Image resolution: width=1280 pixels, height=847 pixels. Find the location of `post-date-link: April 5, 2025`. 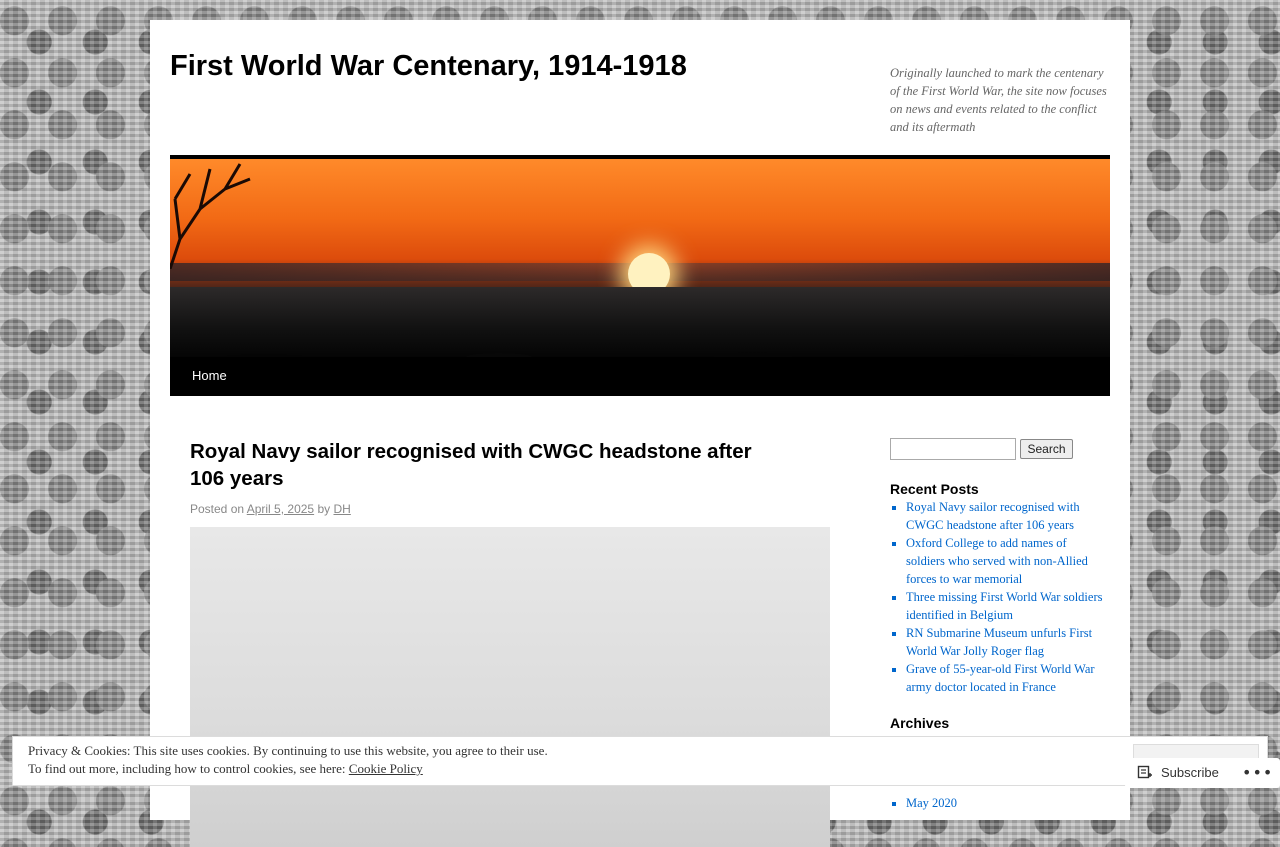

post-date-link: April 5, 2025 is located at coordinates (280, 509).